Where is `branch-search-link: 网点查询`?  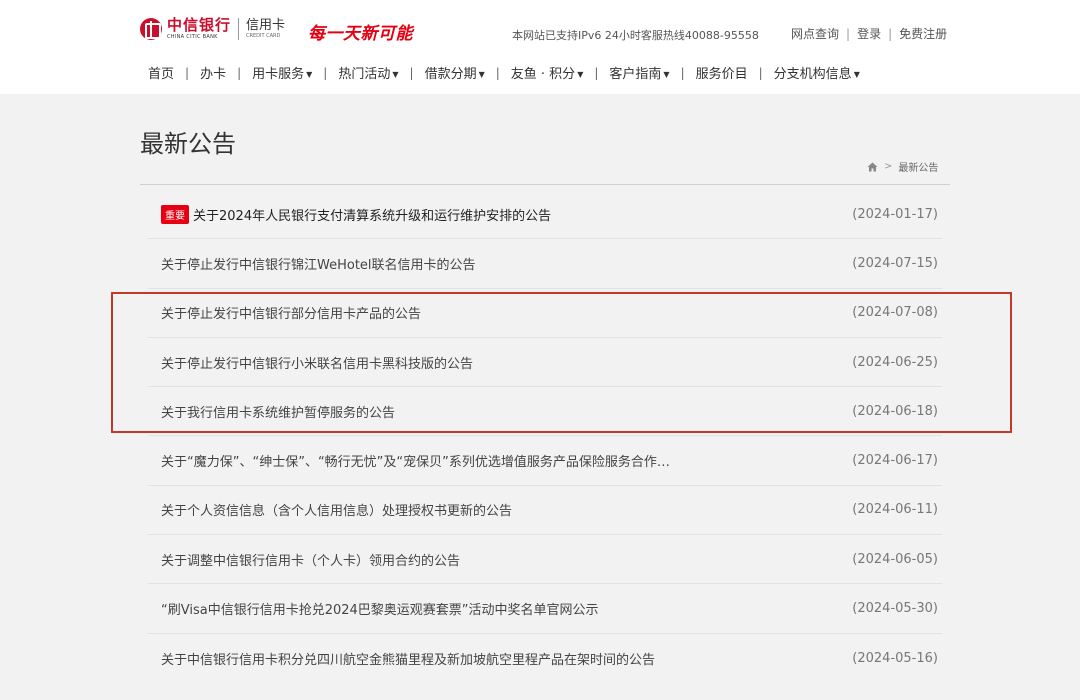 branch-search-link: 网点查询 is located at coordinates (815, 33).